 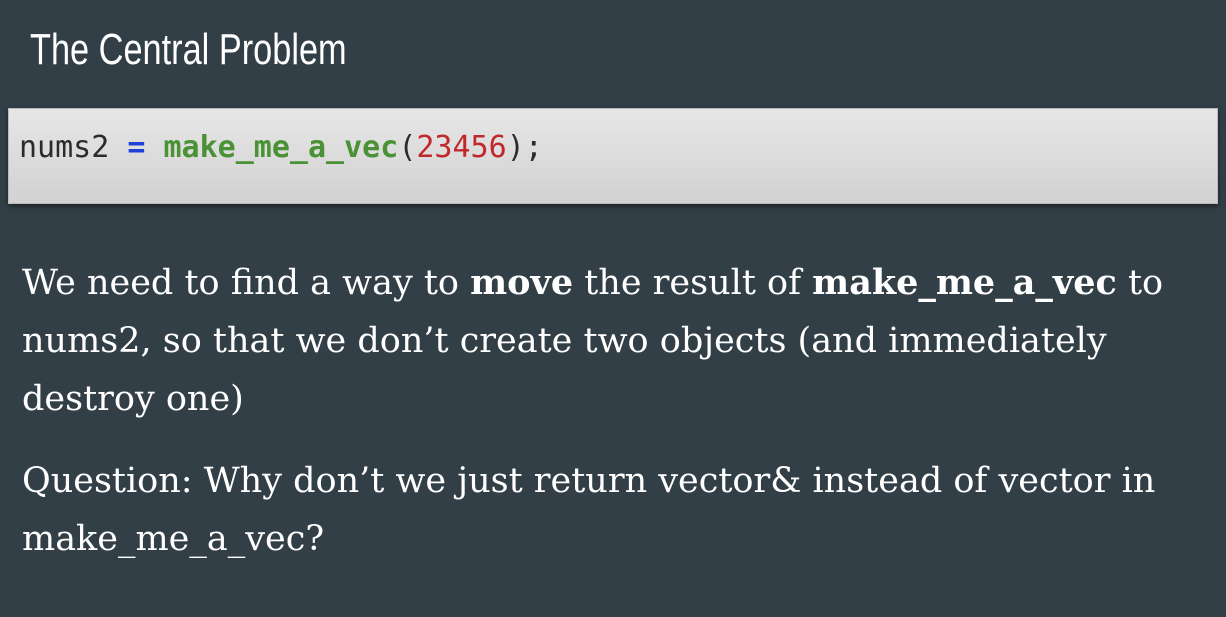 What do you see at coordinates (693, 283) in the screenshot?
I see `paragraph-text: the result of` at bounding box center [693, 283].